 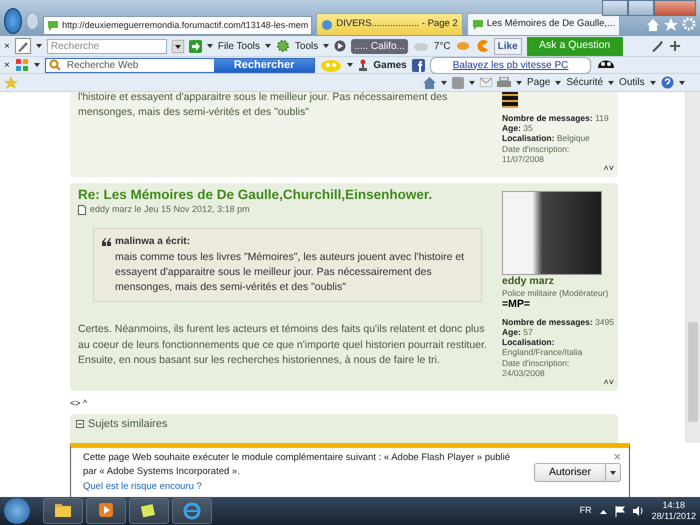 What do you see at coordinates (185, 25) in the screenshot?
I see `url-text: http://deuxiemeguerremondia.forumactif.com/t13148-les-mem` at bounding box center [185, 25].